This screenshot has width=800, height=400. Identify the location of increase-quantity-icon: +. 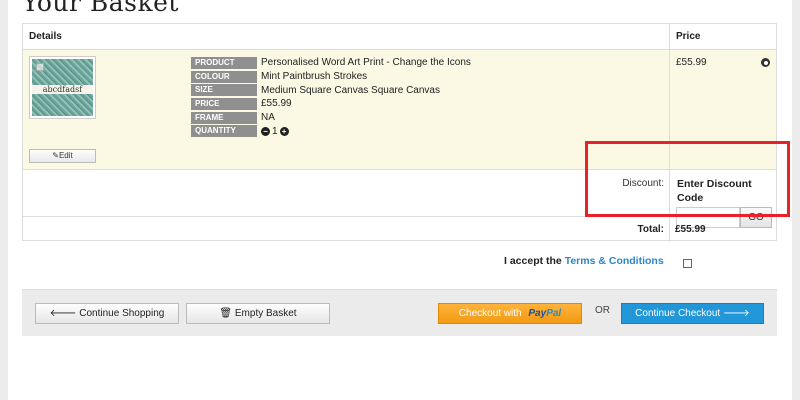
(284, 131).